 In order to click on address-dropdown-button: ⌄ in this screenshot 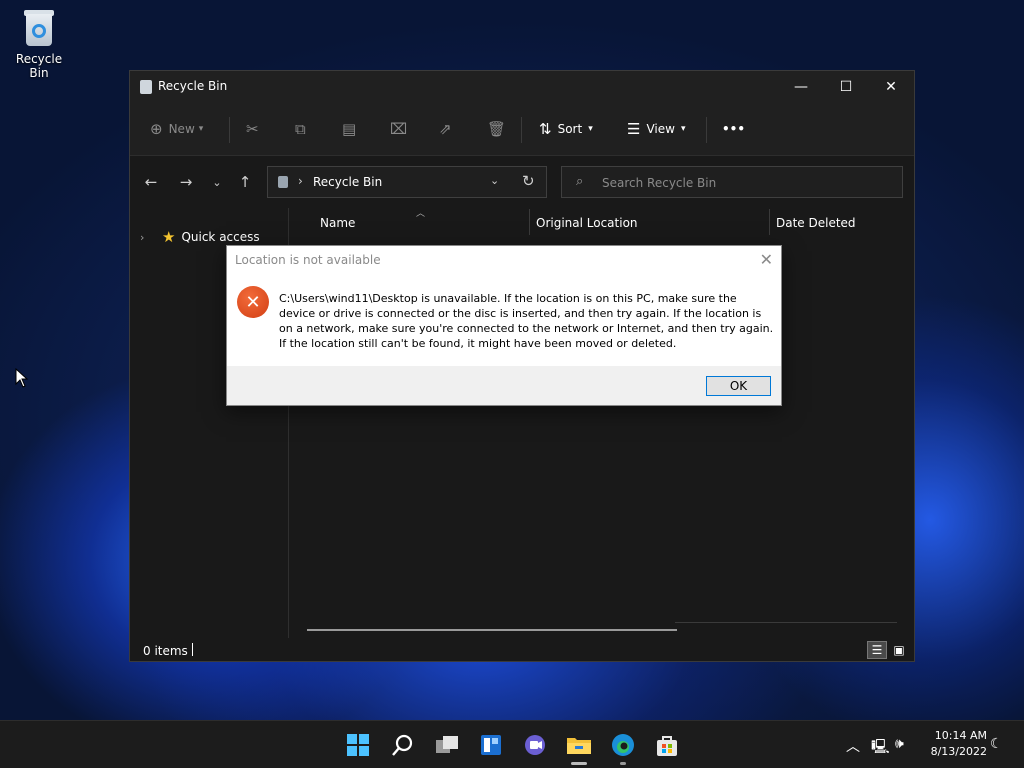, I will do `click(494, 180)`.